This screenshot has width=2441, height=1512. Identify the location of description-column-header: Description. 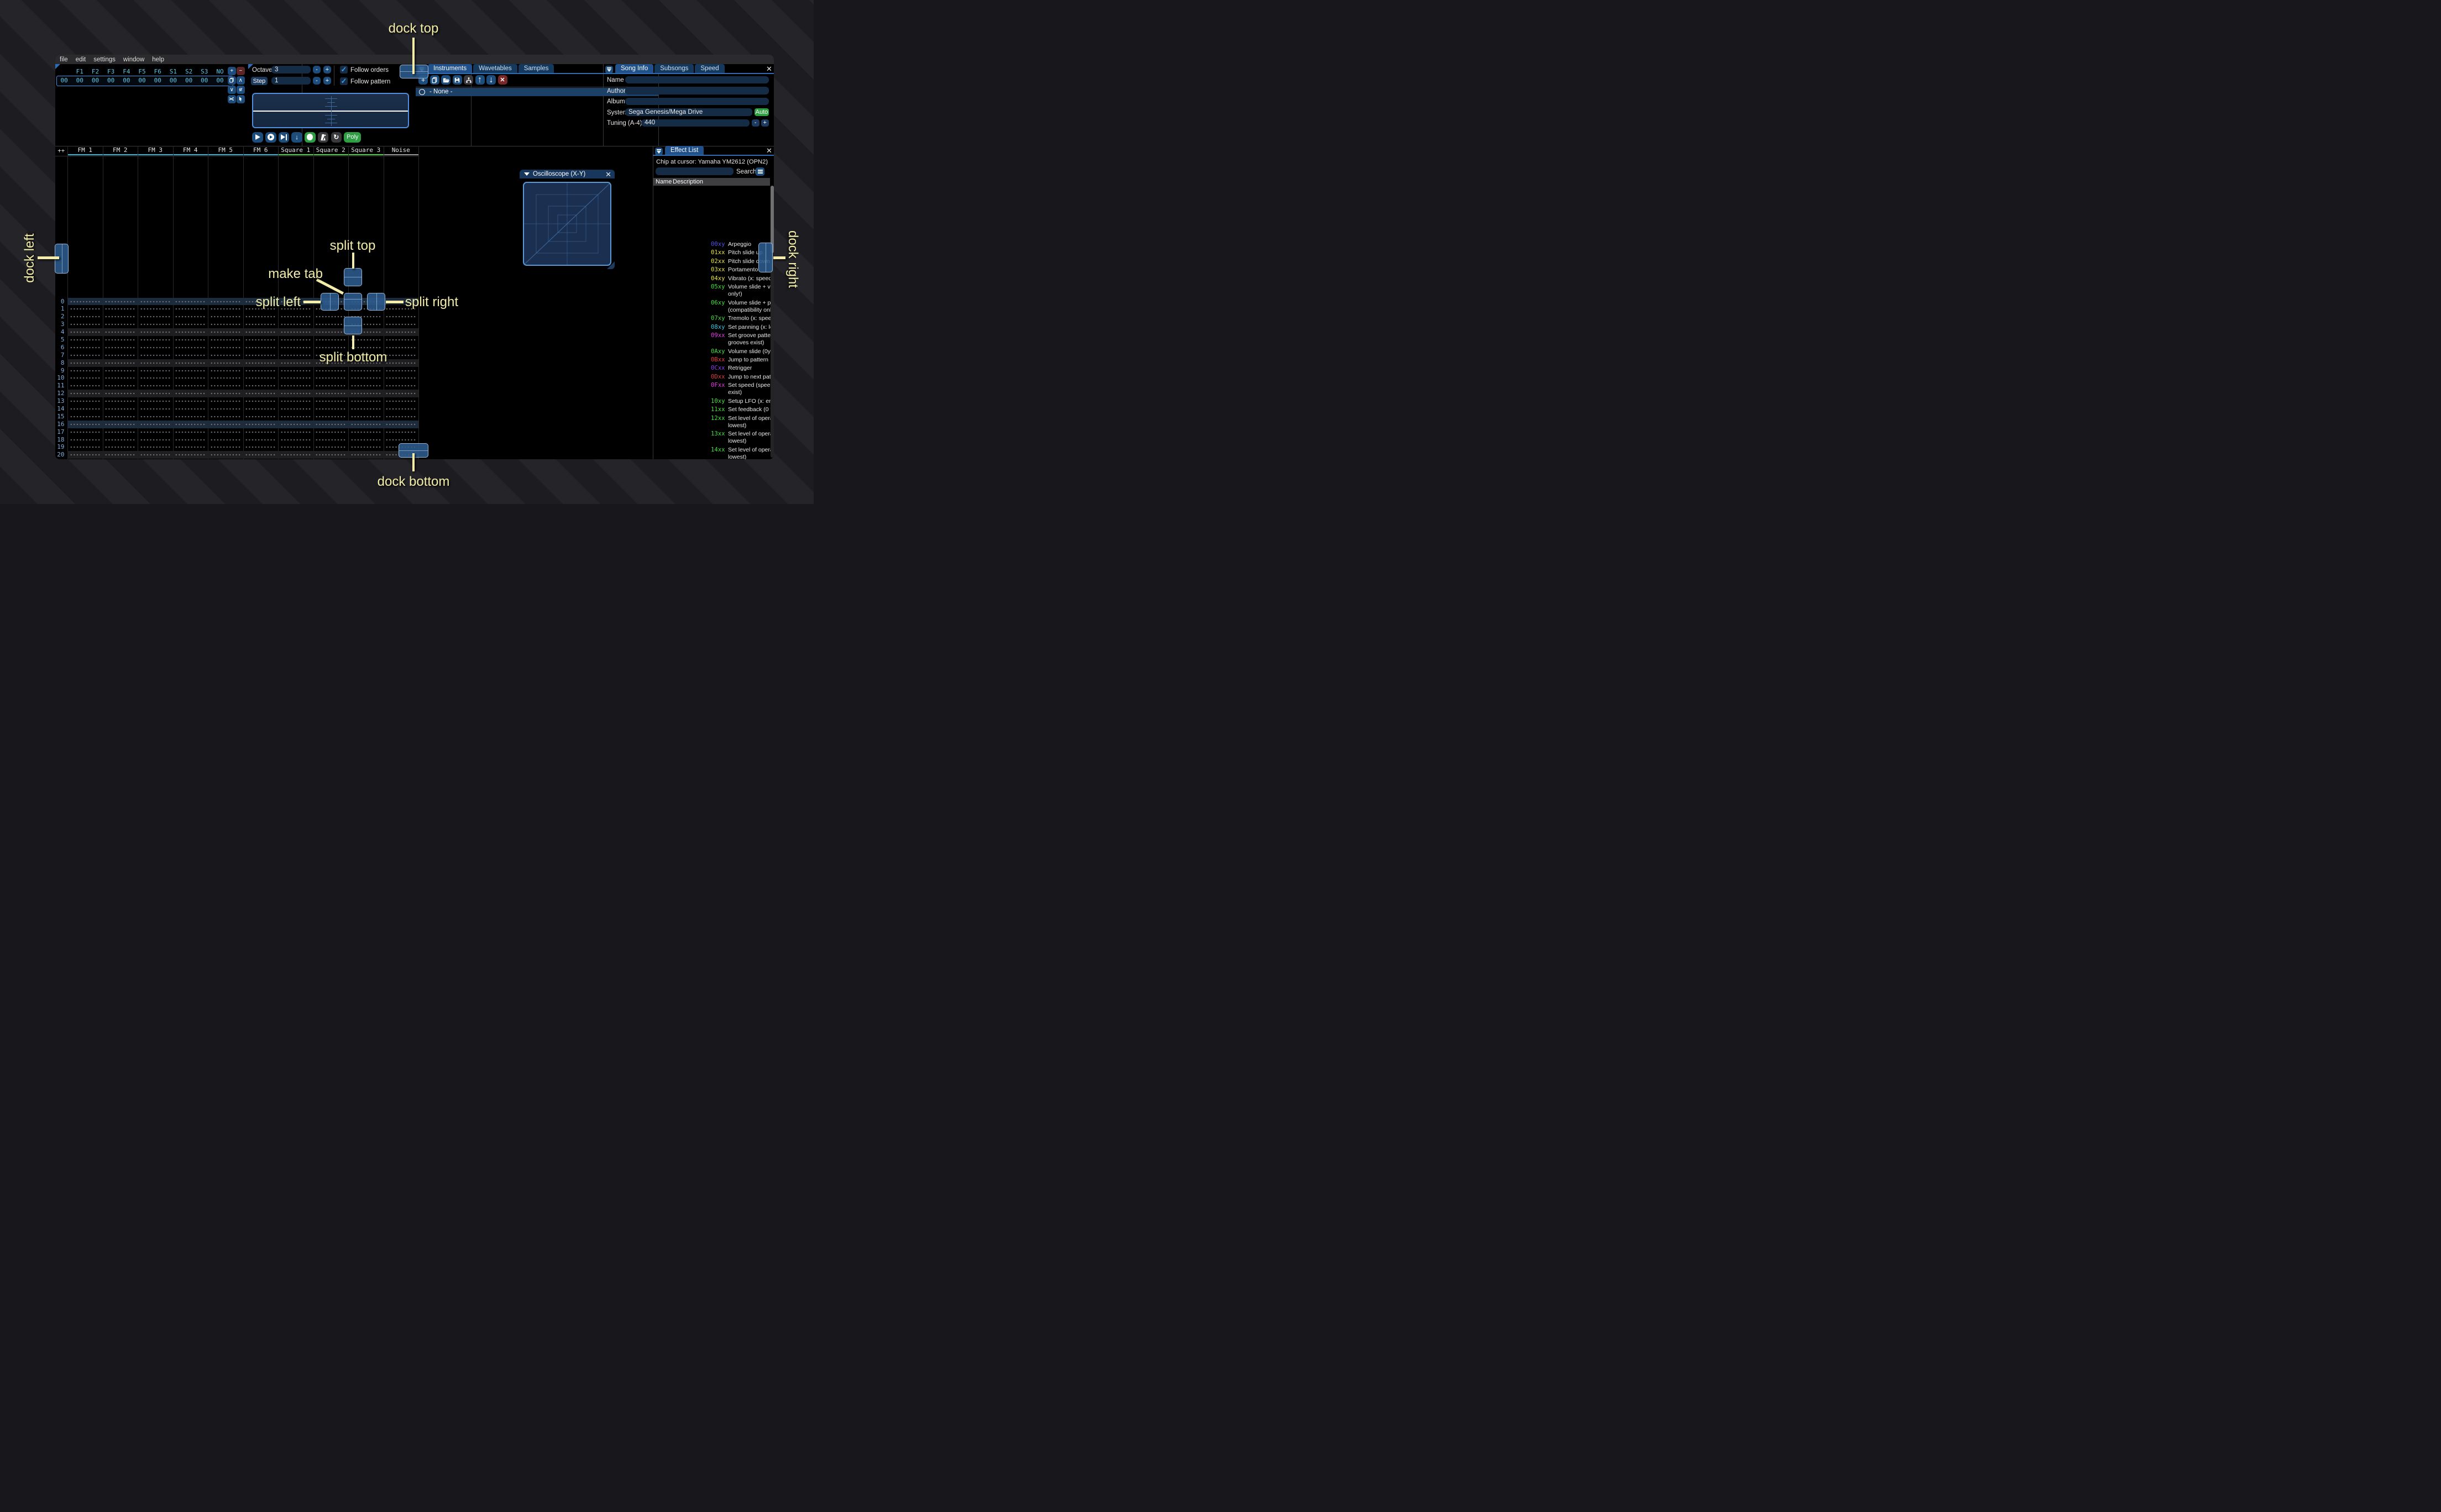
(688, 182).